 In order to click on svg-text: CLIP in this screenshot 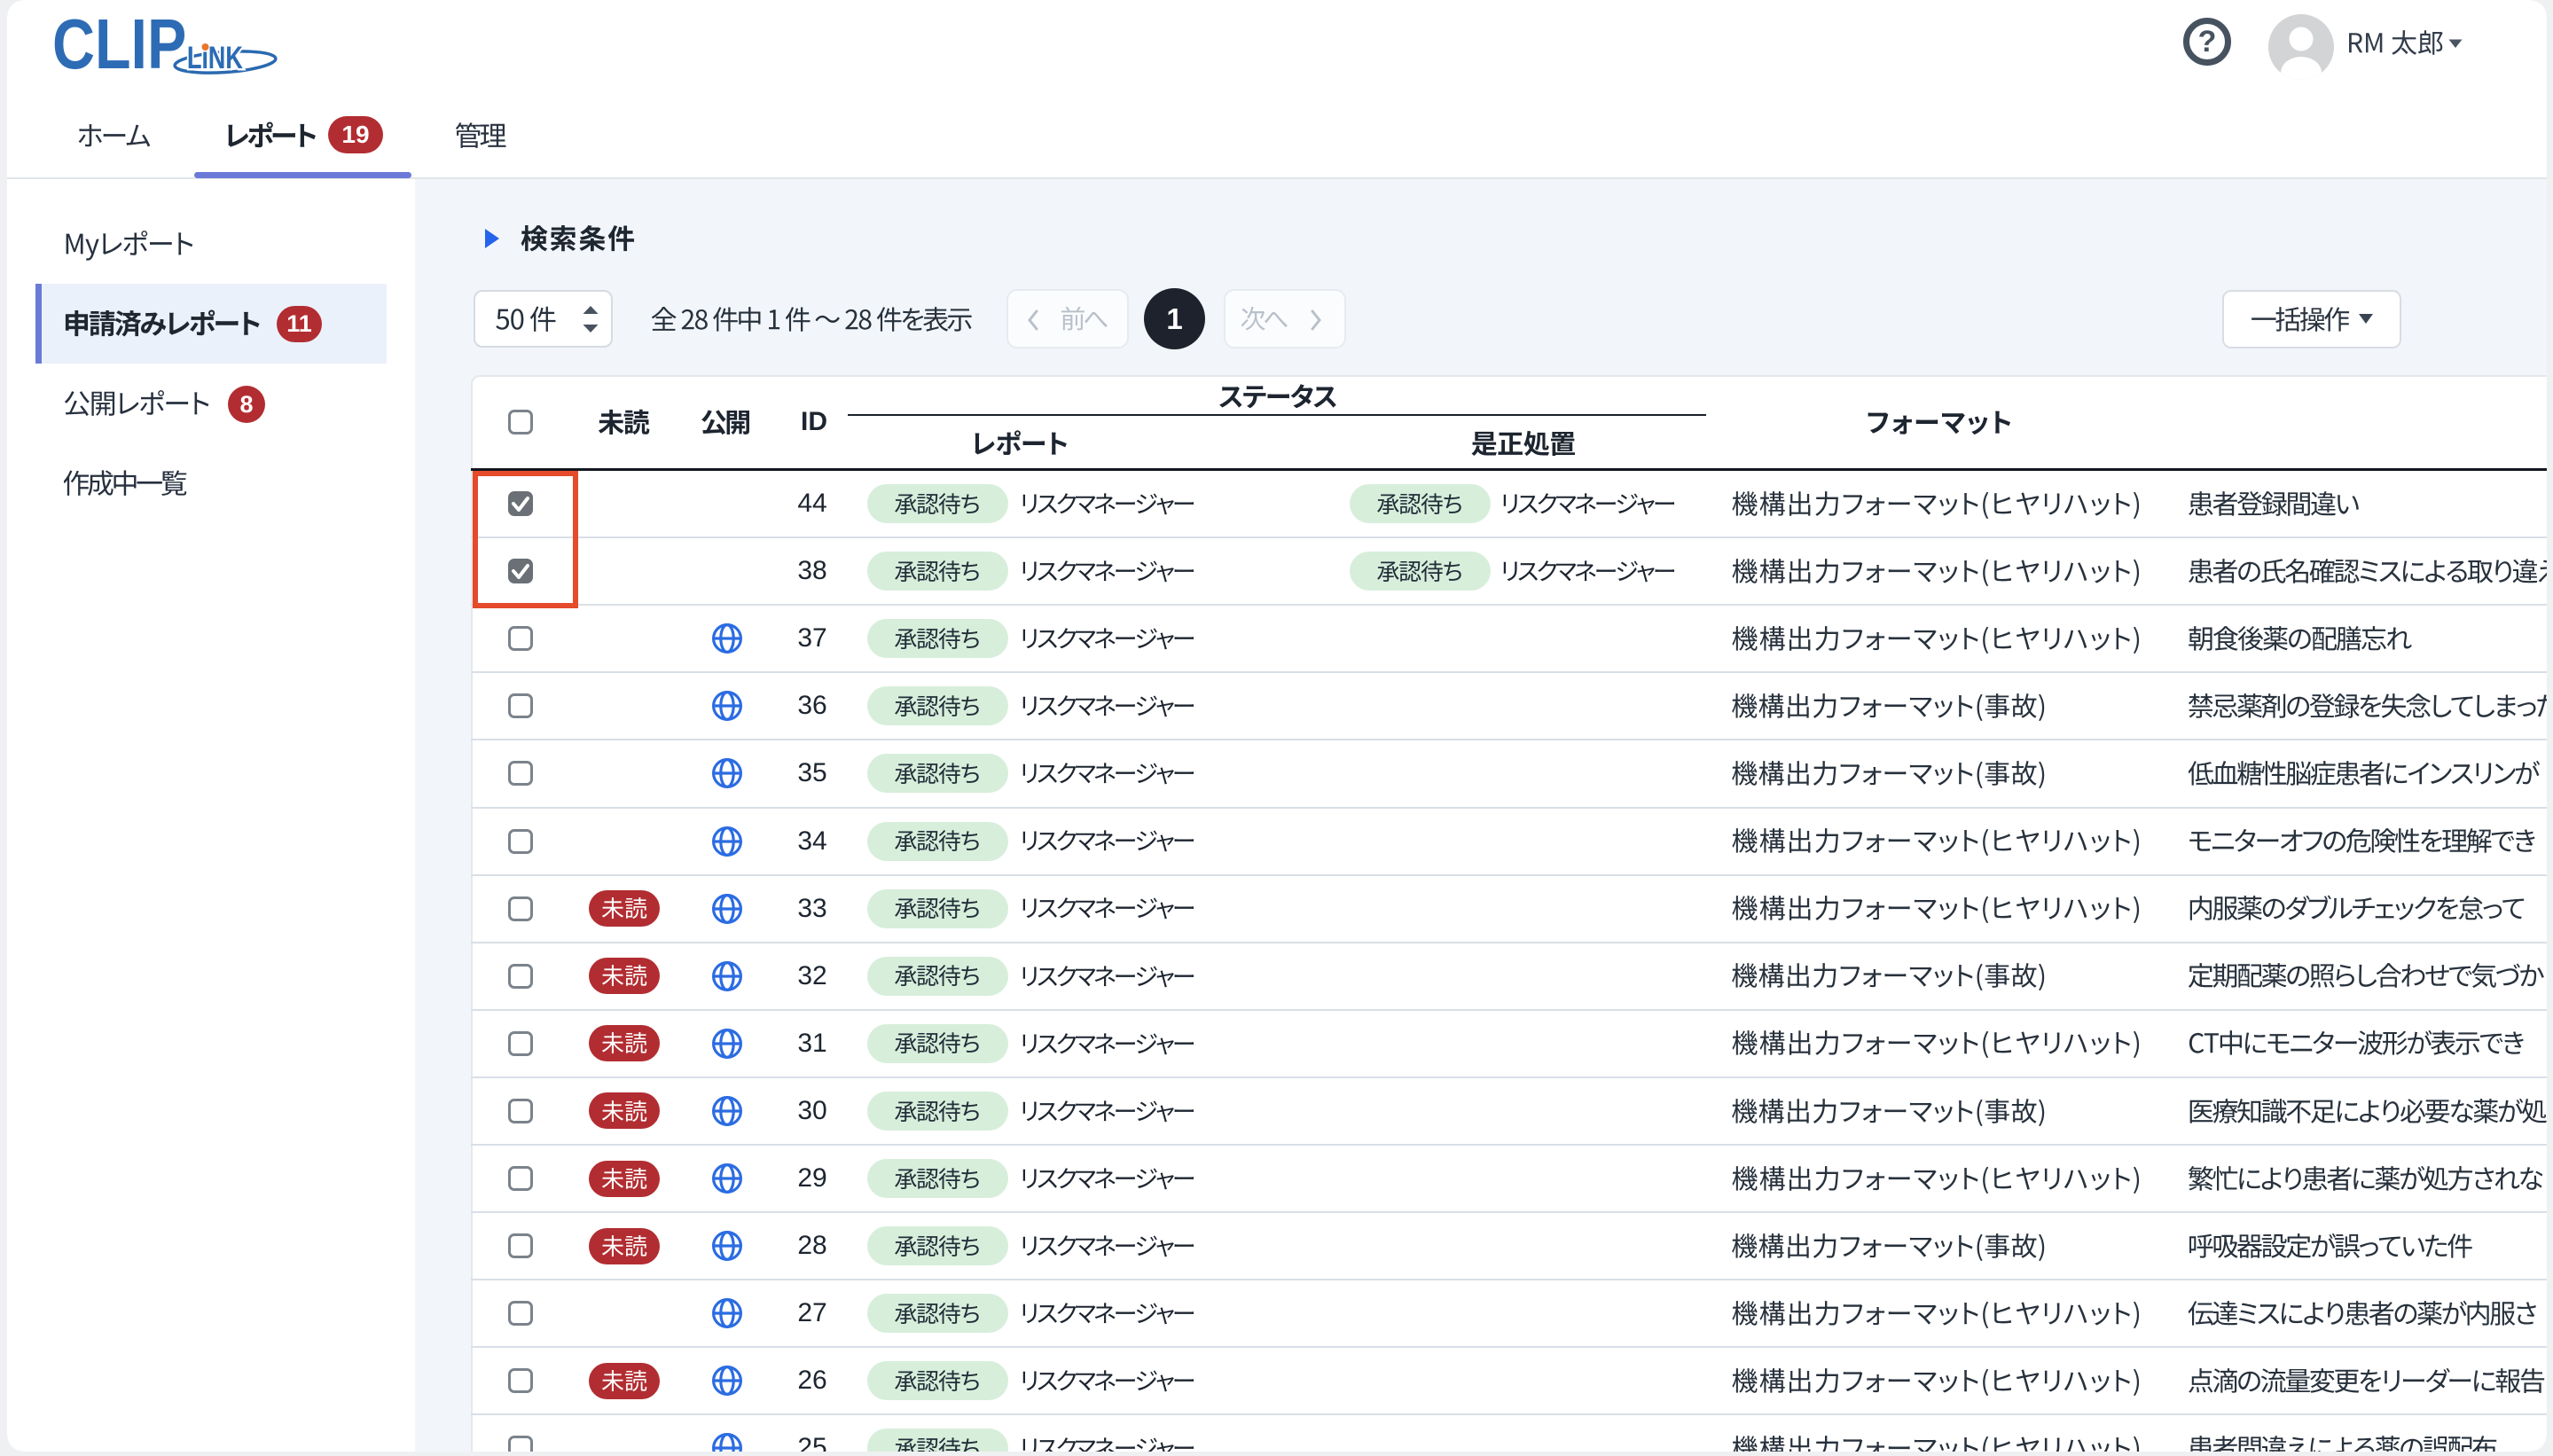, I will do `click(119, 45)`.